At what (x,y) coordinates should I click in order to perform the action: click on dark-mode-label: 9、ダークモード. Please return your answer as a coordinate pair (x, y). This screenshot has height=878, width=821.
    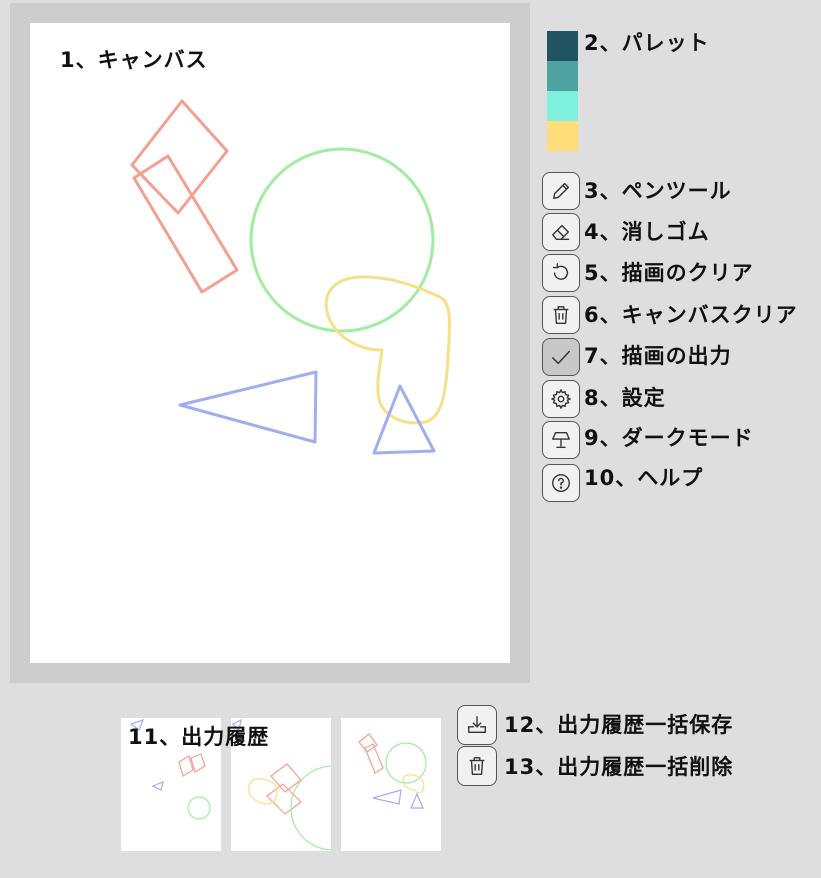
    Looking at the image, I should click on (669, 438).